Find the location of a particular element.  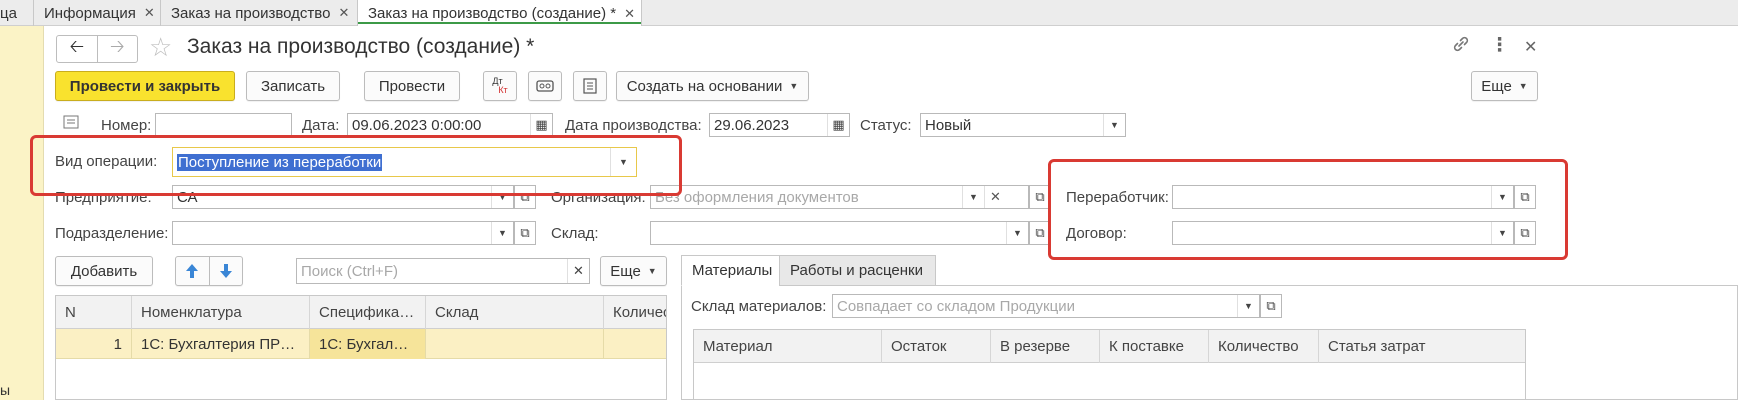

link-icon is located at coordinates (1461, 47).